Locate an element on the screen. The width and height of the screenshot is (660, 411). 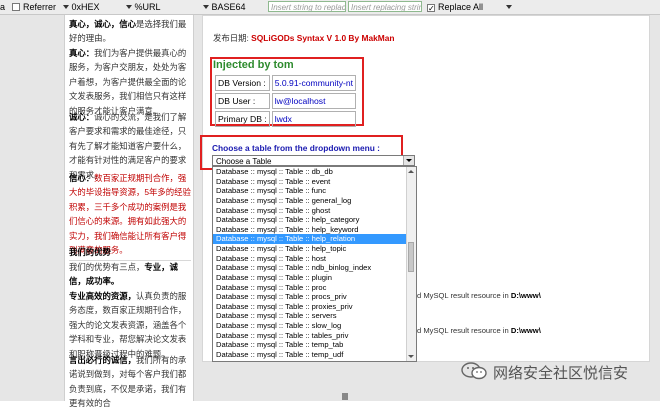
dropdown-option: Database :: mysql :: Table :: proc is located at coordinates (314, 288).